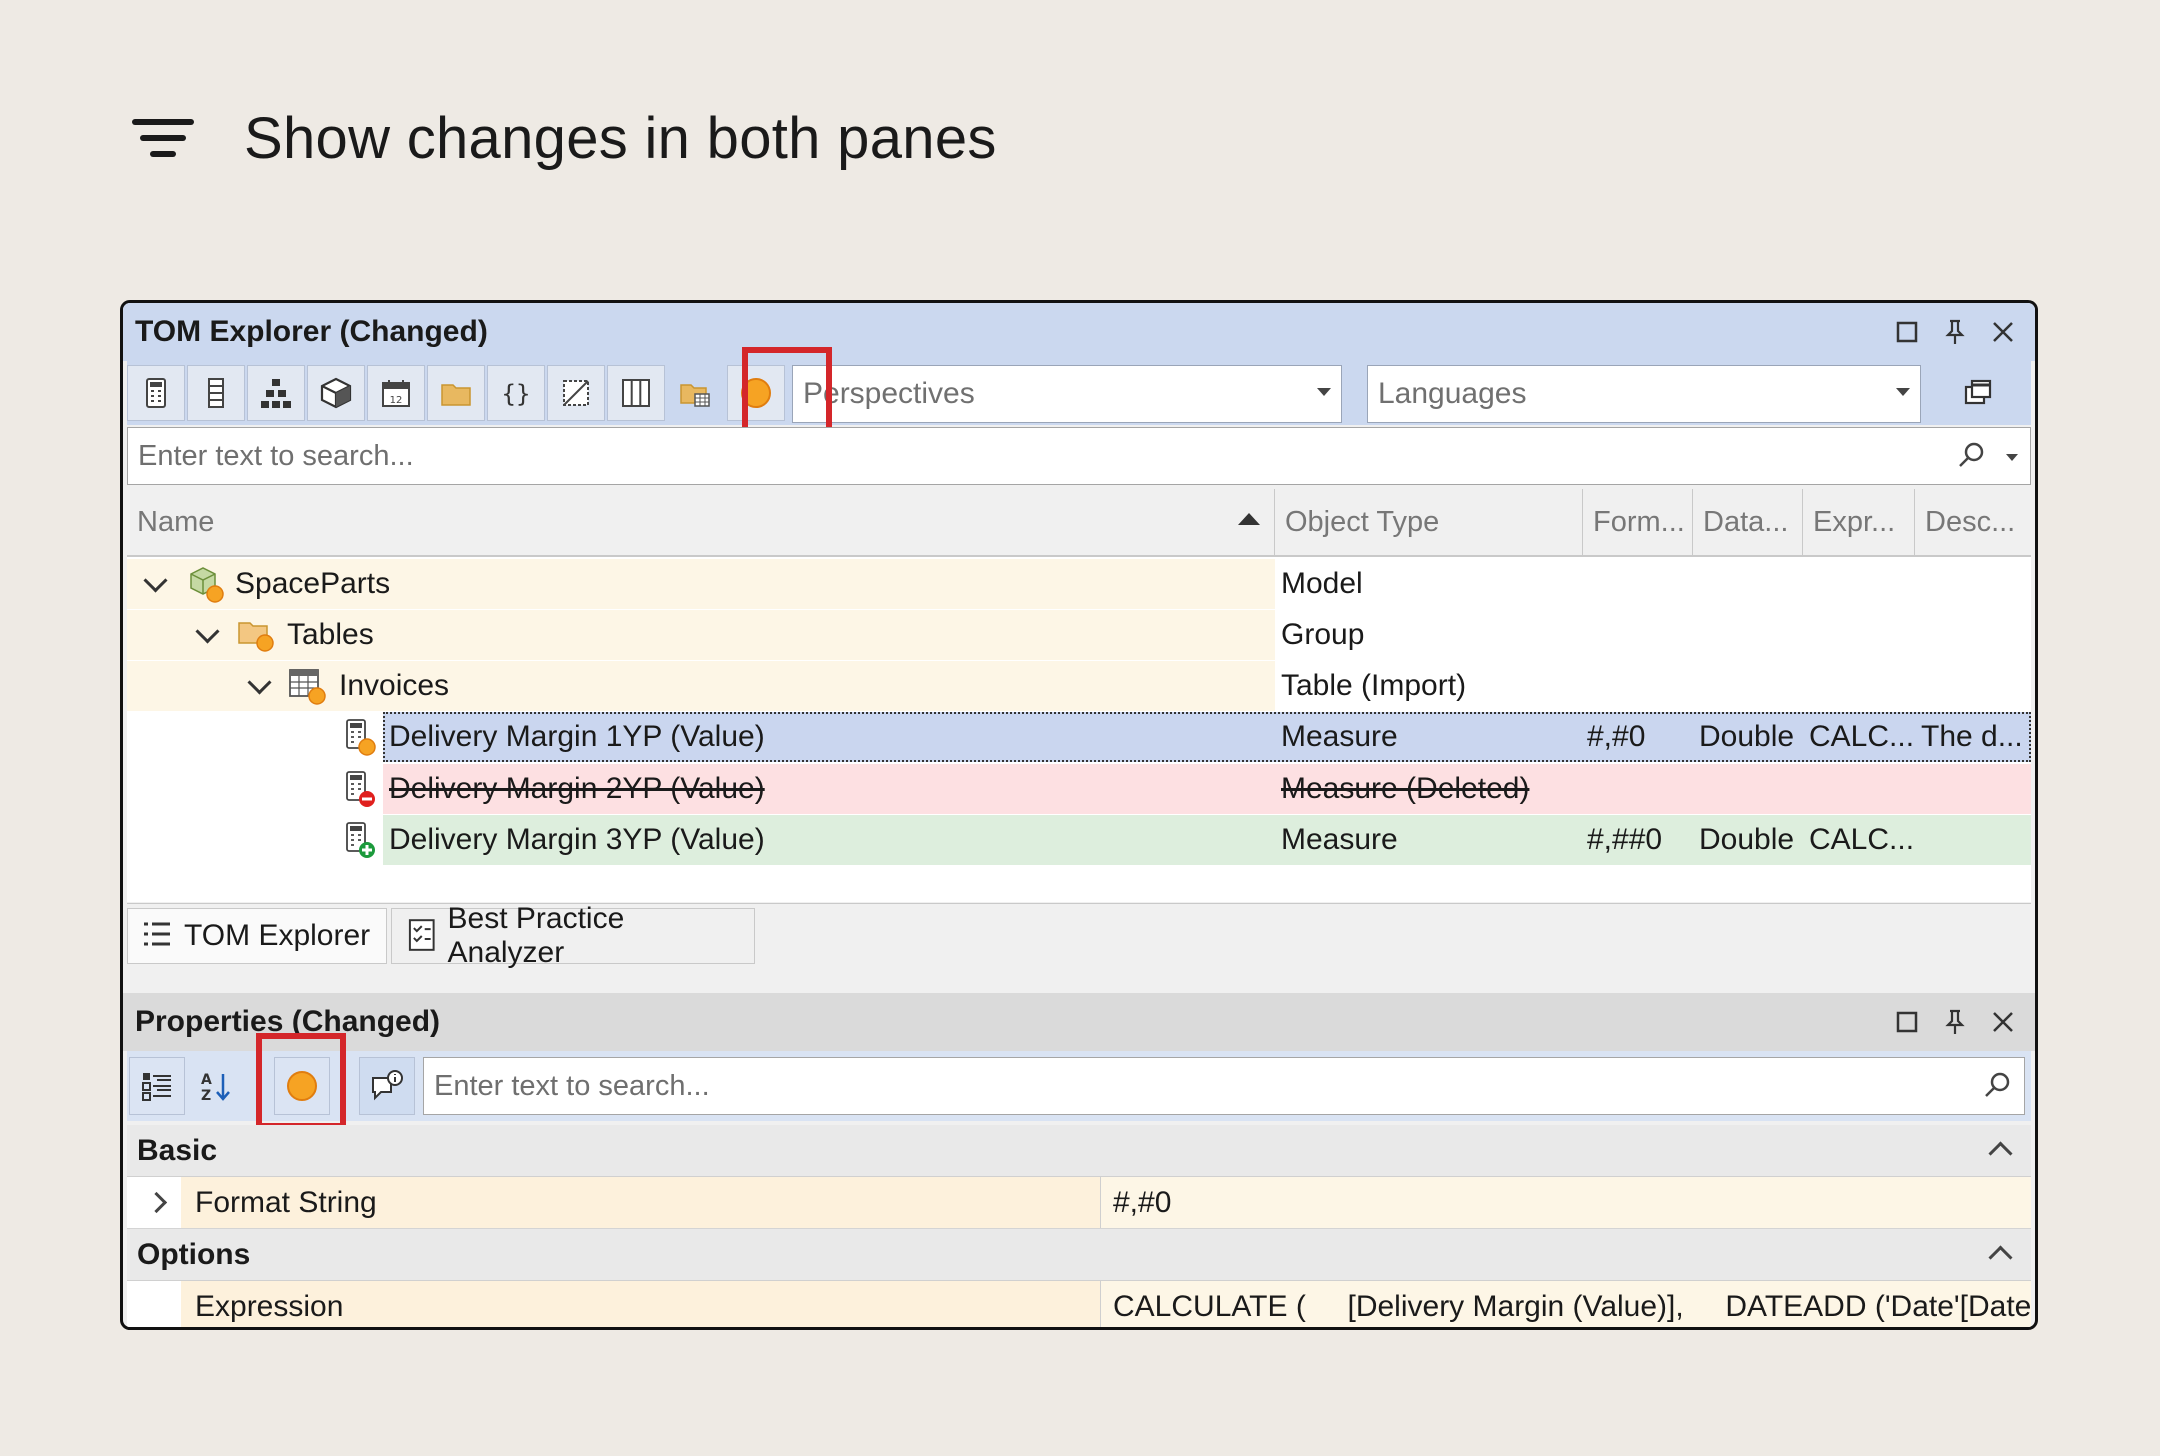  I want to click on search-options-chevron-icon, so click(2012, 457).